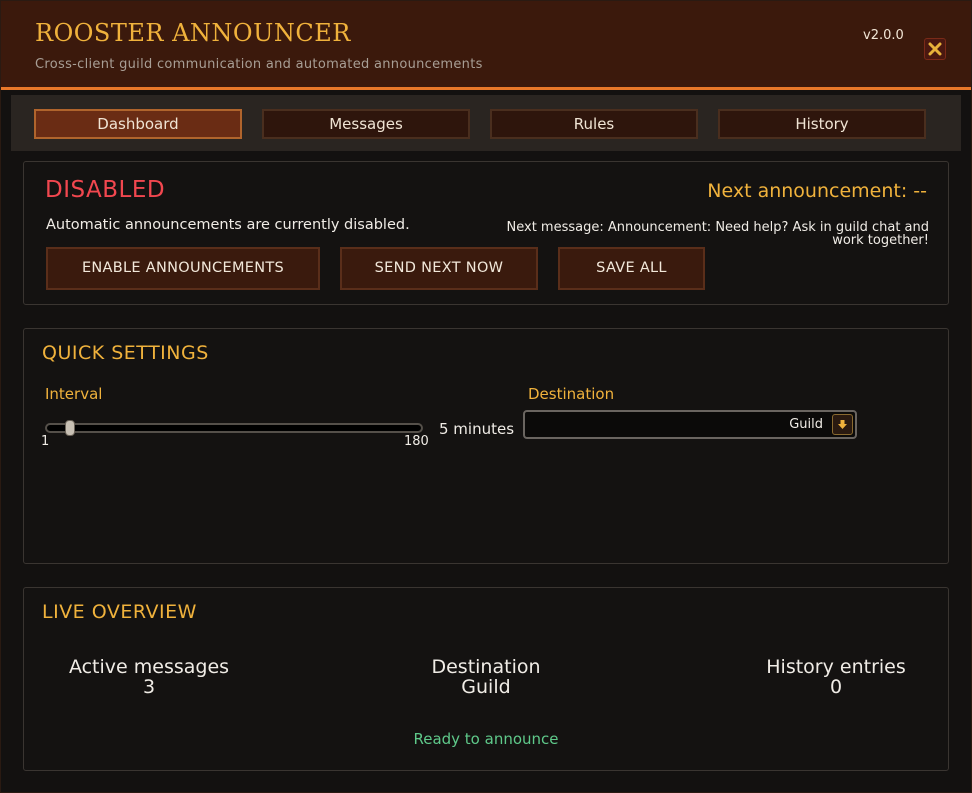  What do you see at coordinates (193, 33) in the screenshot?
I see `window-title: ROOSTER ANNOUNCER` at bounding box center [193, 33].